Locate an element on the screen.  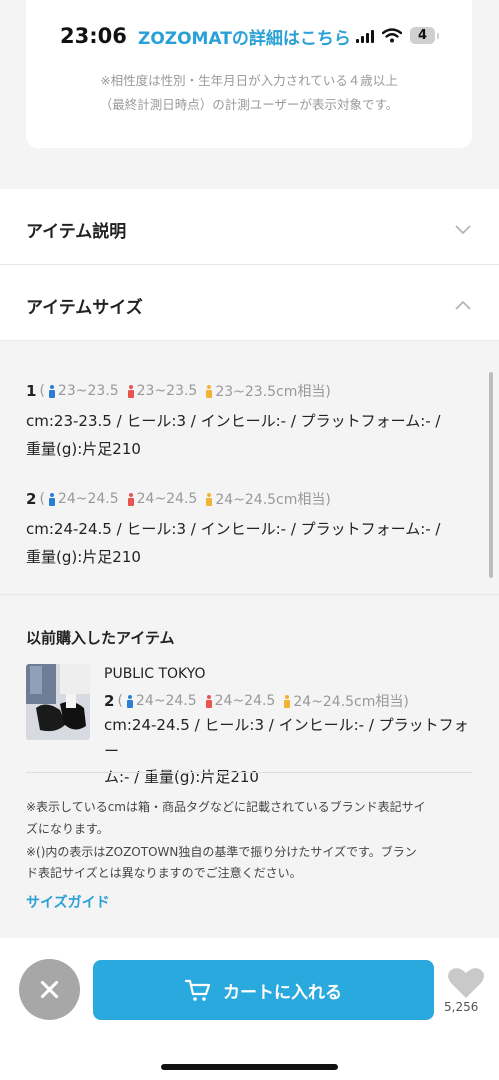
size-header: 2 ( 24~24.5 24~24.5 24~24.5cm相当) is located at coordinates (251, 499).